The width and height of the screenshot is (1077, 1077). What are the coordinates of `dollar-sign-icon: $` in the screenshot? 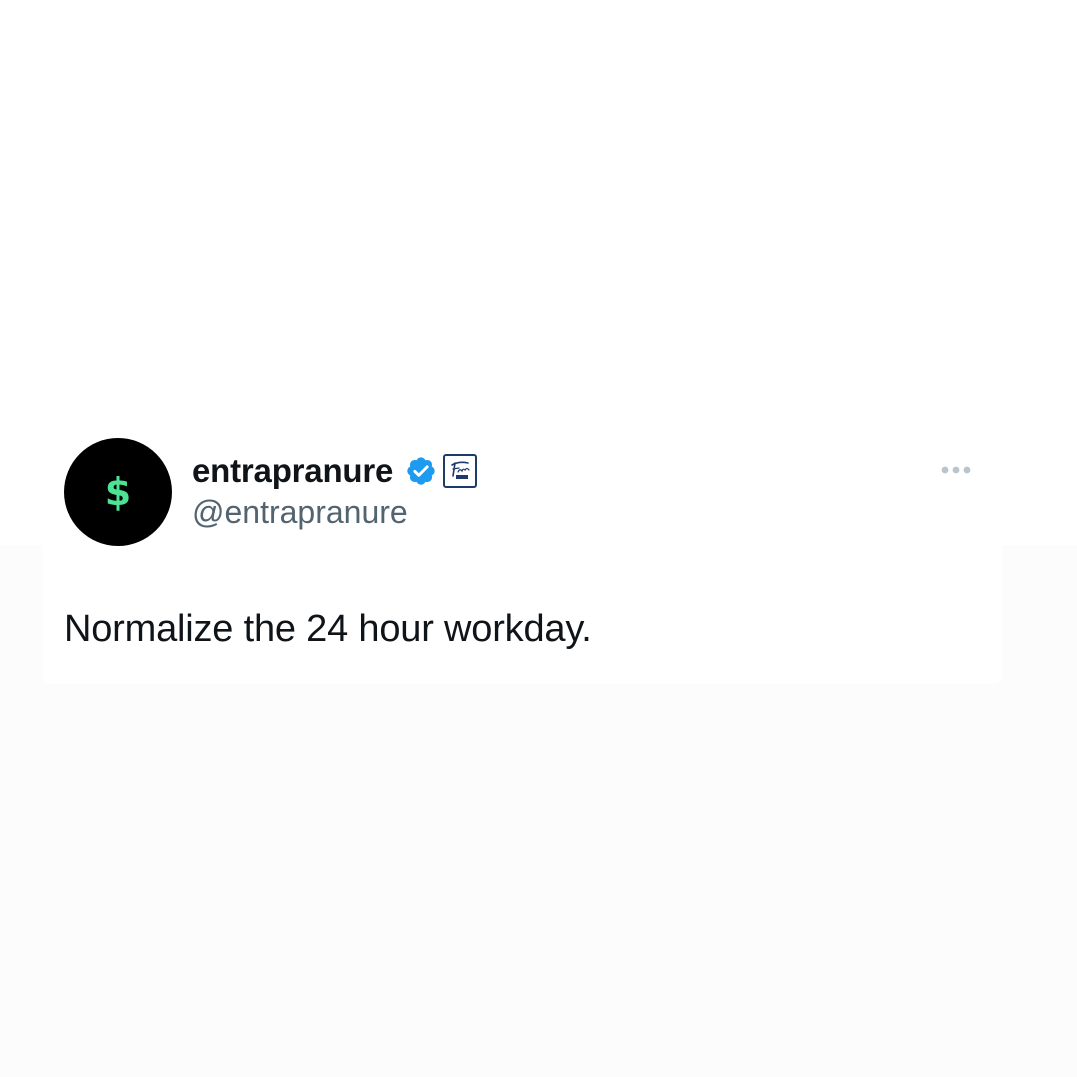 It's located at (118, 492).